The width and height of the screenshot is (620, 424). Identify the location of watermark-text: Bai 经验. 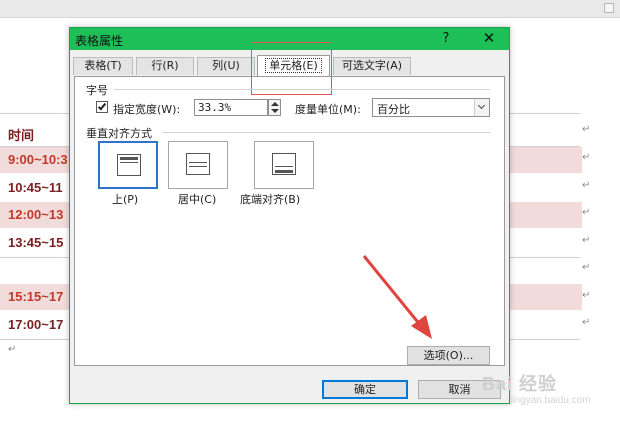
(520, 384).